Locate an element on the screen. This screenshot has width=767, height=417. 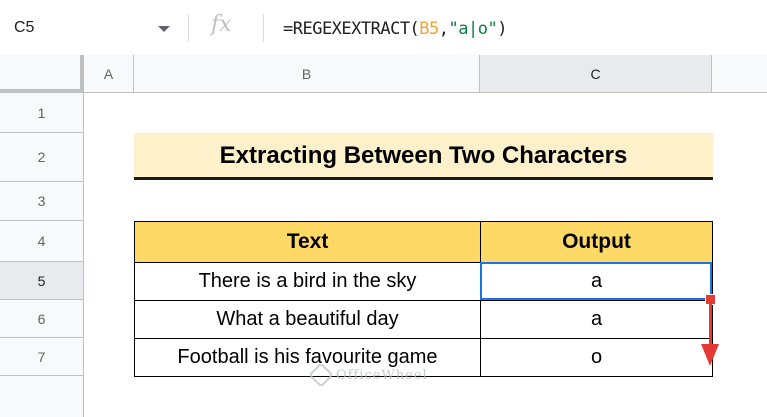
row-header-7: 7 is located at coordinates (42, 357).